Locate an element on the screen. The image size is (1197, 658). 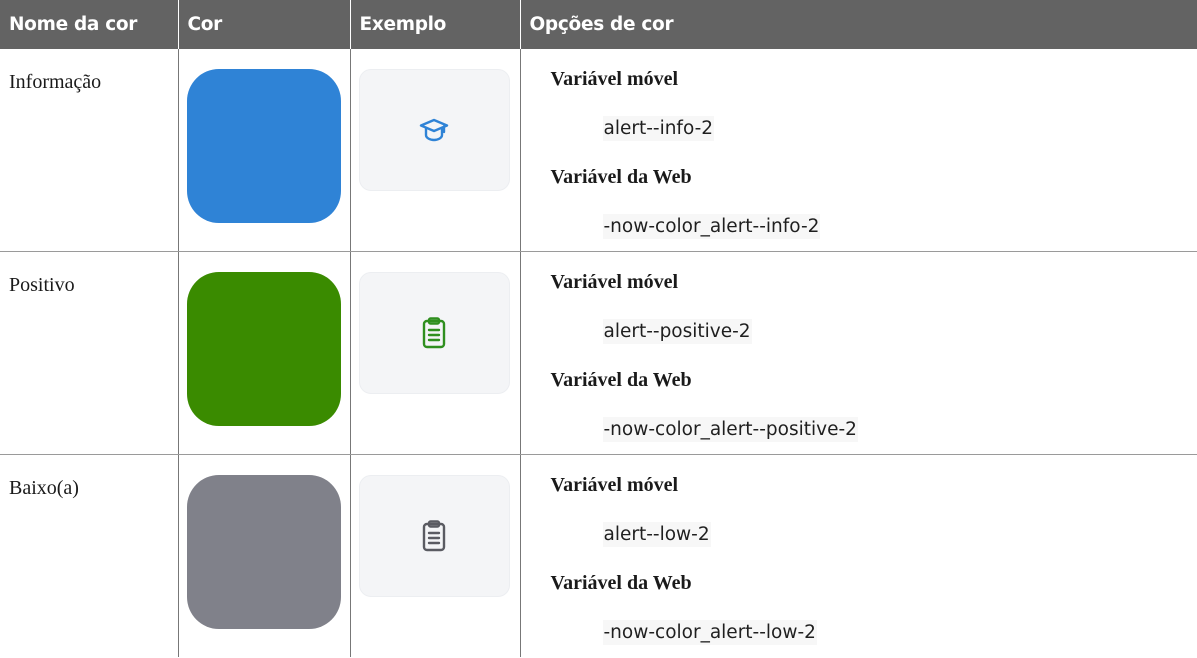
color-name: Informação is located at coordinates (89, 150).